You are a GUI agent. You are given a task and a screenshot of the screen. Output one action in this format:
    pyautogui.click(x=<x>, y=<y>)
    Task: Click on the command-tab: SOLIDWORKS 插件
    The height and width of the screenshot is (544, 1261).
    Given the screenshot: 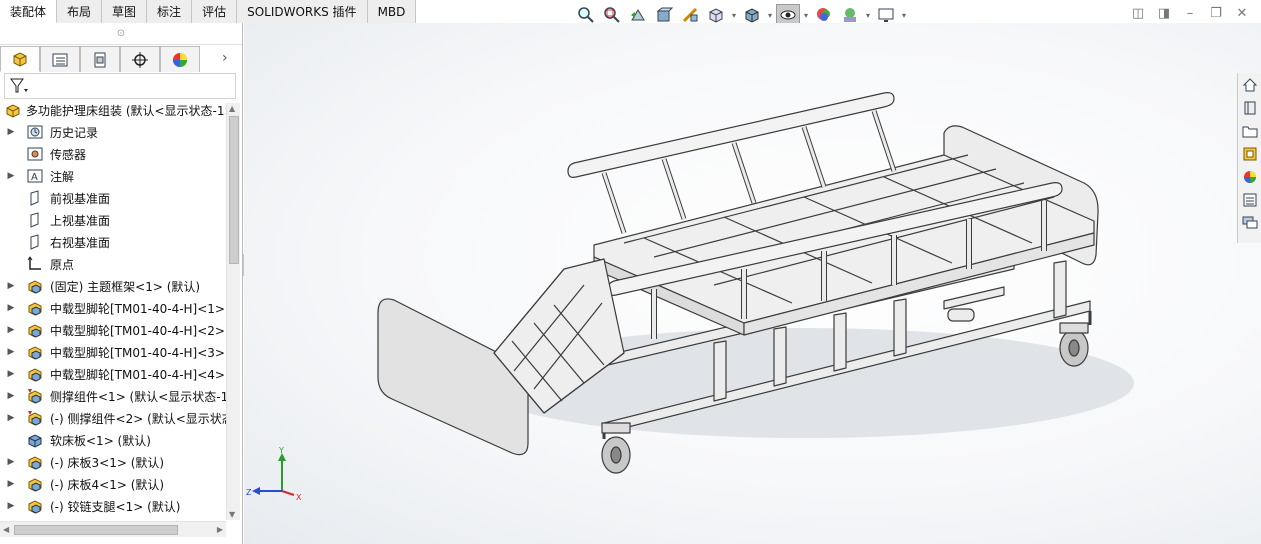 What is the action you would take?
    pyautogui.click(x=302, y=11)
    